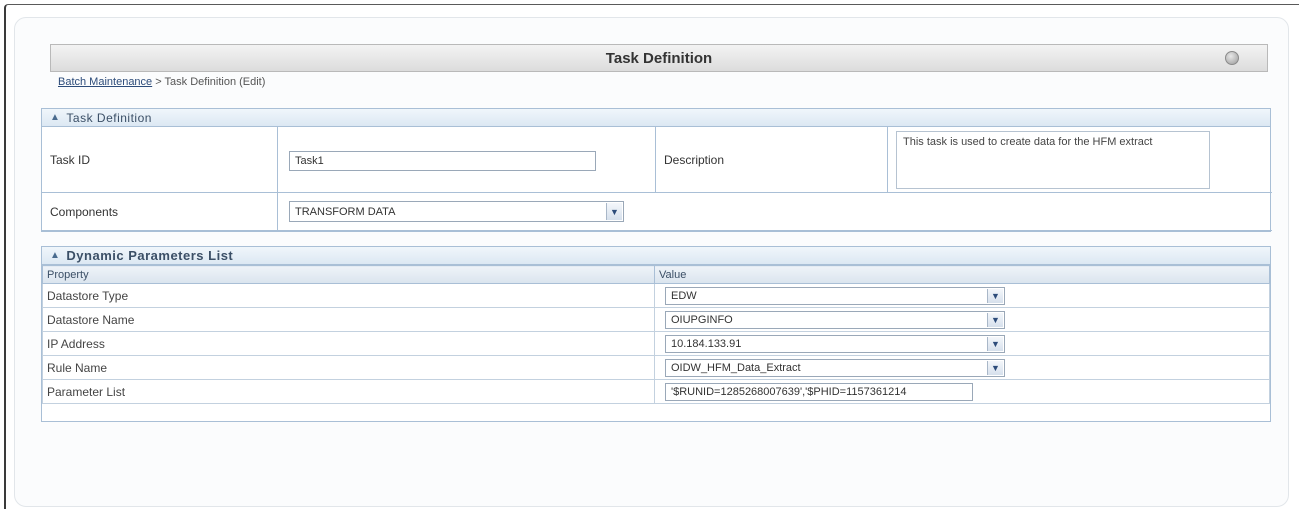  Describe the element at coordinates (160, 160) in the screenshot. I see `task-id-label: Task ID` at that location.